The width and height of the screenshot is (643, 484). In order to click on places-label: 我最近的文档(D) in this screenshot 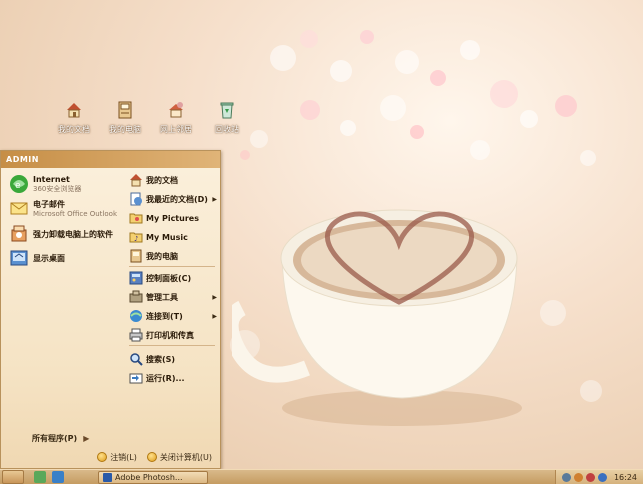, I will do `click(177, 199)`.